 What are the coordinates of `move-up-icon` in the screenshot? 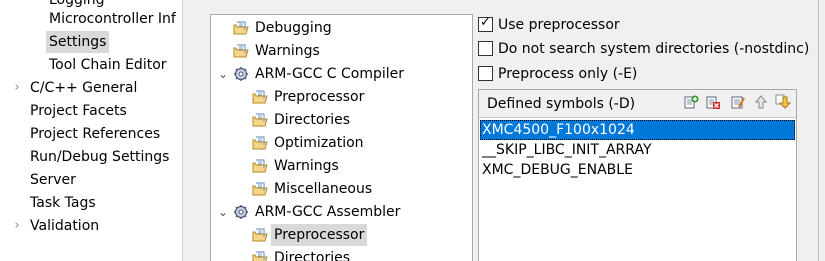 It's located at (761, 102).